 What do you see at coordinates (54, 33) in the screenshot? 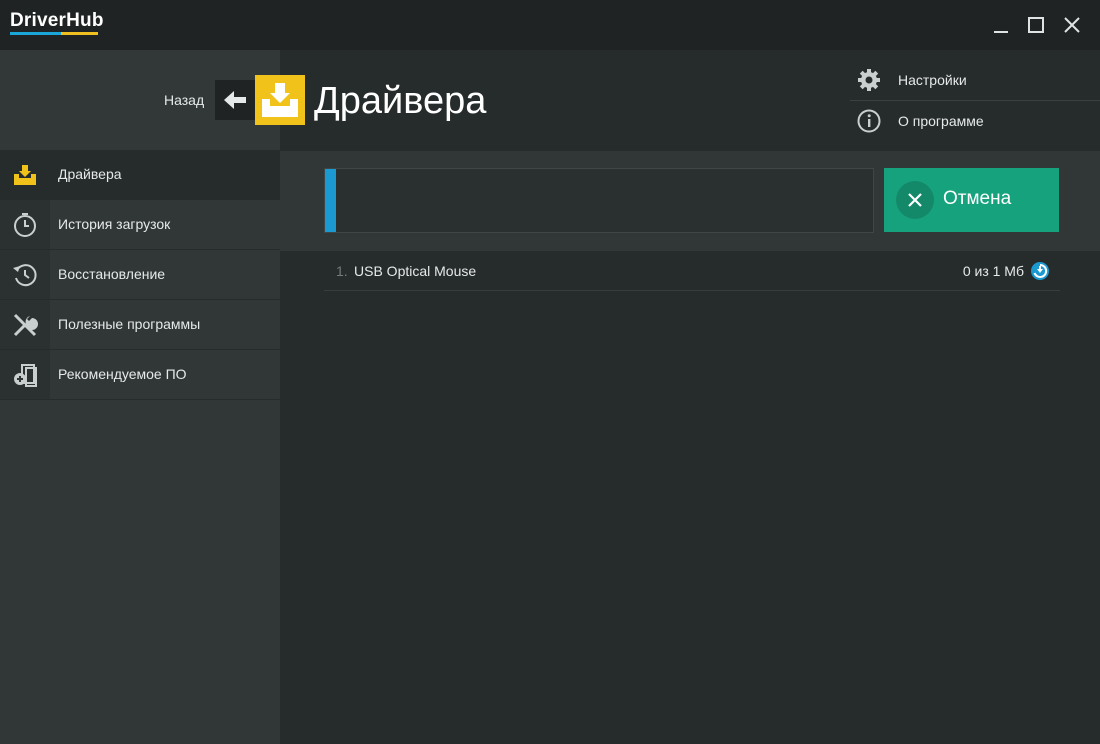
I see `logo-underline` at bounding box center [54, 33].